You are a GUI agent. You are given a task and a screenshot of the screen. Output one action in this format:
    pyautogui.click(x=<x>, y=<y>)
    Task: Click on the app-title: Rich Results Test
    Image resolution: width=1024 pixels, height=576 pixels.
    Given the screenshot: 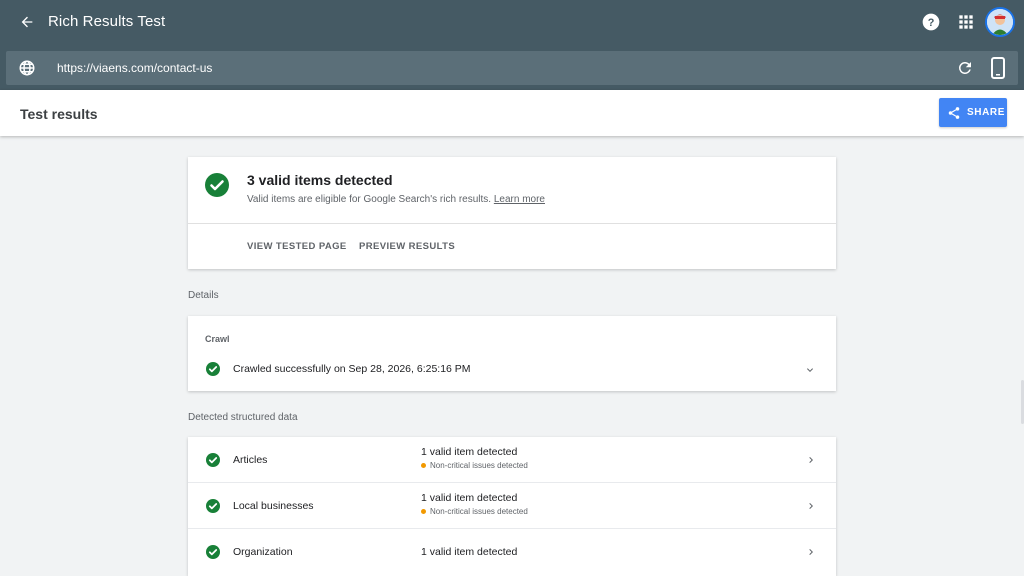 What is the action you would take?
    pyautogui.click(x=107, y=21)
    